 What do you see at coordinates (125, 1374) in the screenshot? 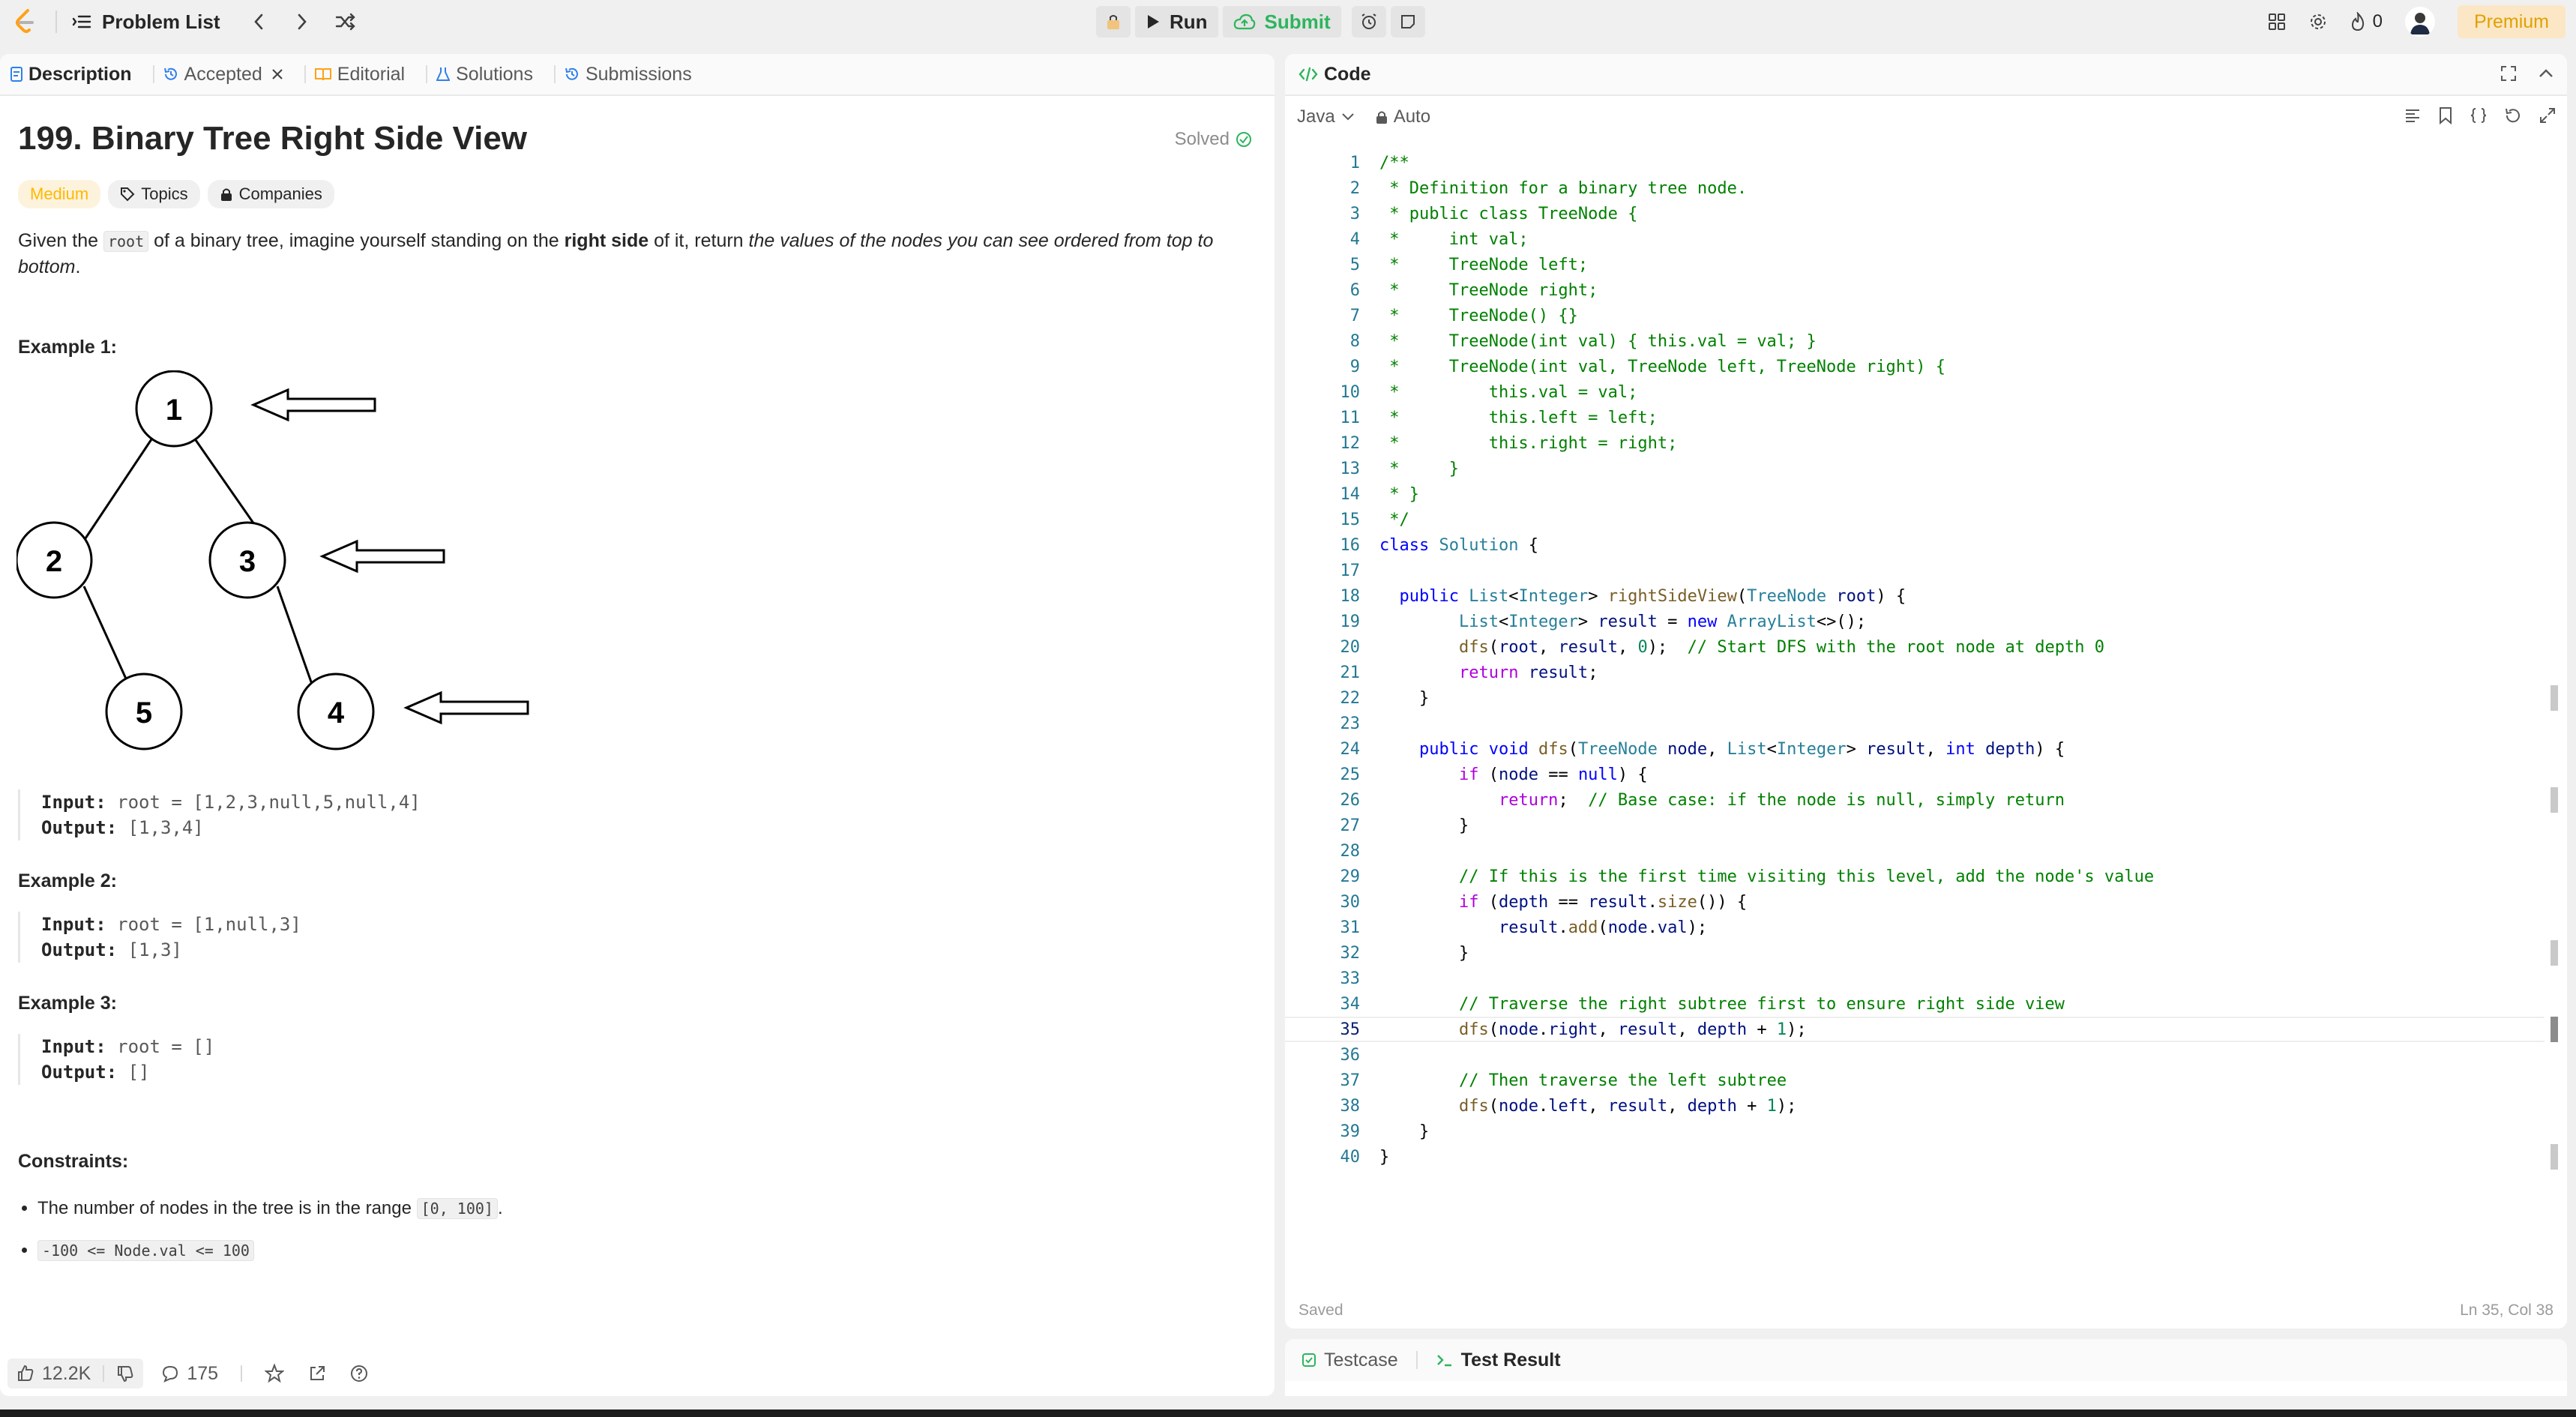
I see `thumbs-down-icon` at bounding box center [125, 1374].